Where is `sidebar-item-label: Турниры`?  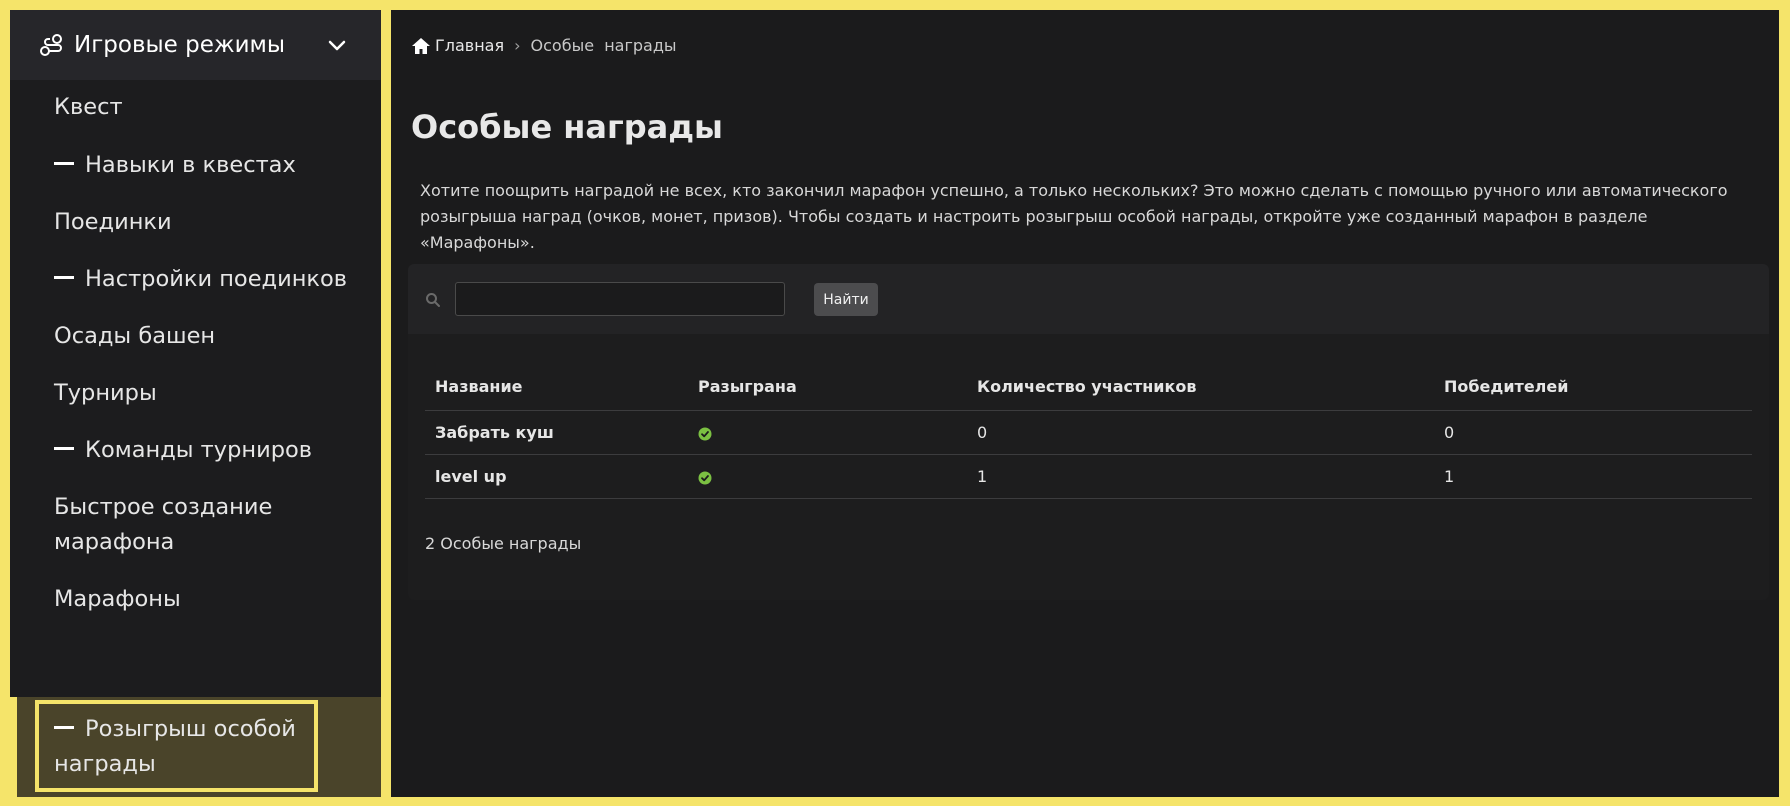
sidebar-item-label: Турниры is located at coordinates (105, 393).